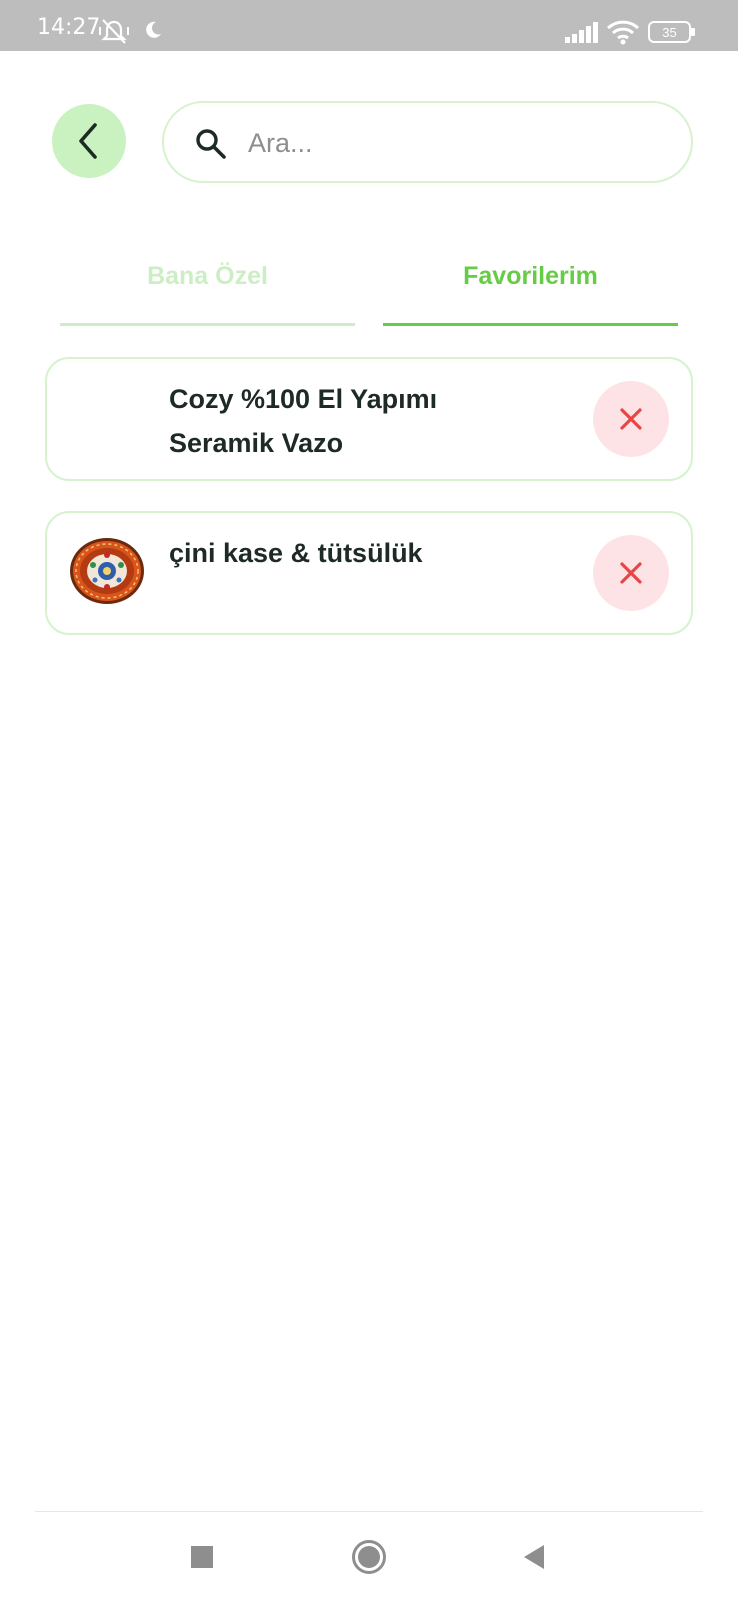 The width and height of the screenshot is (738, 1600). What do you see at coordinates (369, 25) in the screenshot?
I see `status-bar: 14:27 35` at bounding box center [369, 25].